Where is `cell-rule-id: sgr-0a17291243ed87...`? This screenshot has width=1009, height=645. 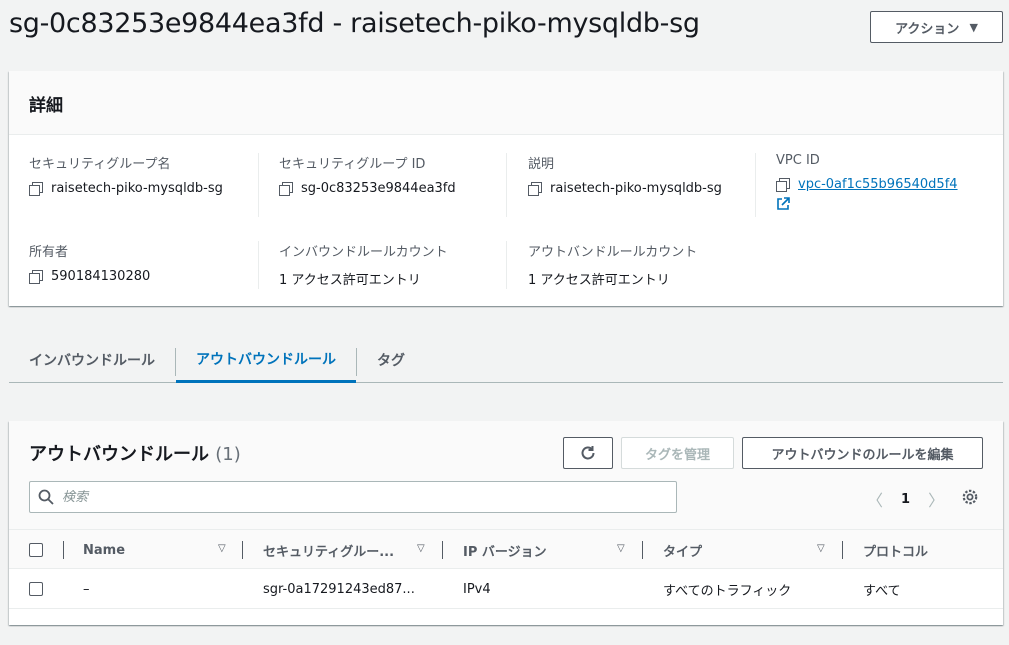
cell-rule-id: sgr-0a17291243ed87... is located at coordinates (339, 589).